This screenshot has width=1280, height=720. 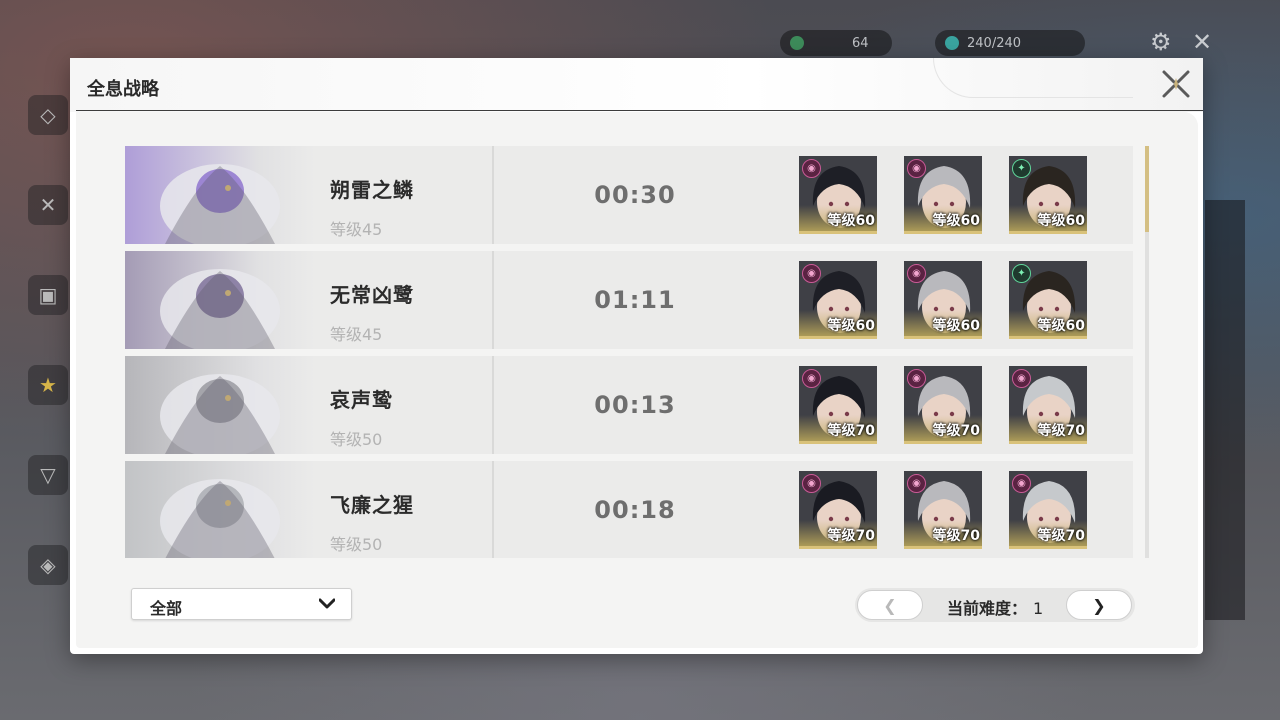 What do you see at coordinates (987, 608) in the screenshot?
I see `difficulty-label-text: 当前难度：` at bounding box center [987, 608].